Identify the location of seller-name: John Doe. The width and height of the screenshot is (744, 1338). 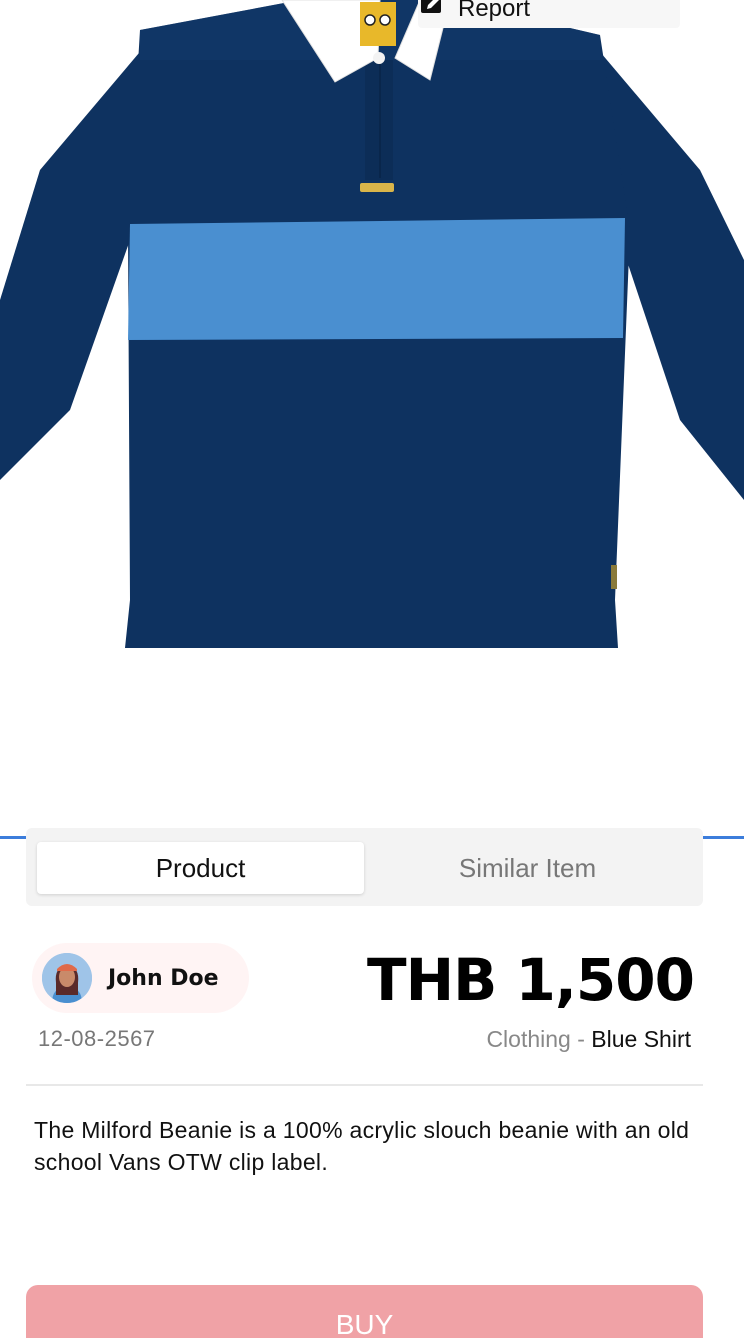
(163, 978).